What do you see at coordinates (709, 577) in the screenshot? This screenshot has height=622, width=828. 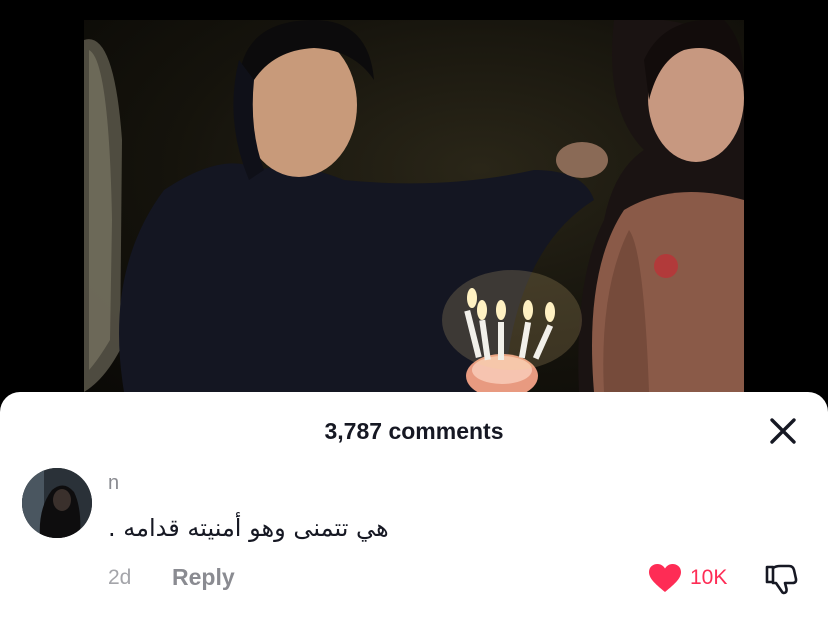 I see `like-count: 10K` at bounding box center [709, 577].